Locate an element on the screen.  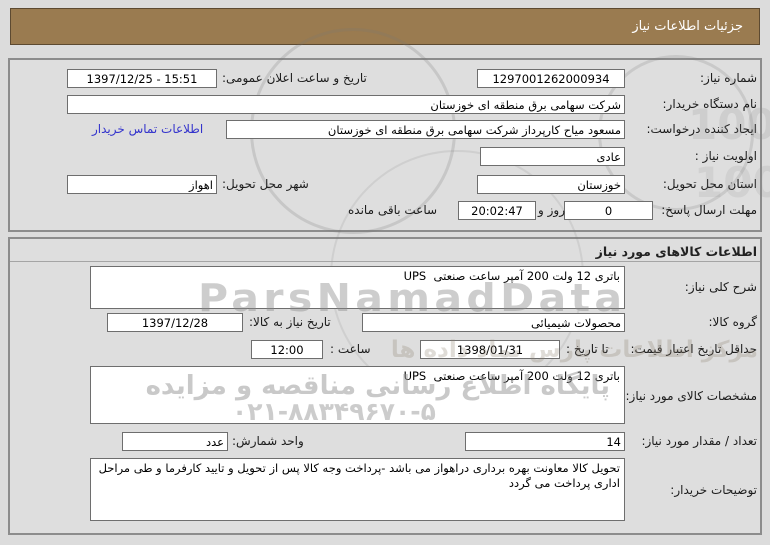
page-title-bar: جزئیات اطلاعات نیاز is located at coordinates (385, 26).